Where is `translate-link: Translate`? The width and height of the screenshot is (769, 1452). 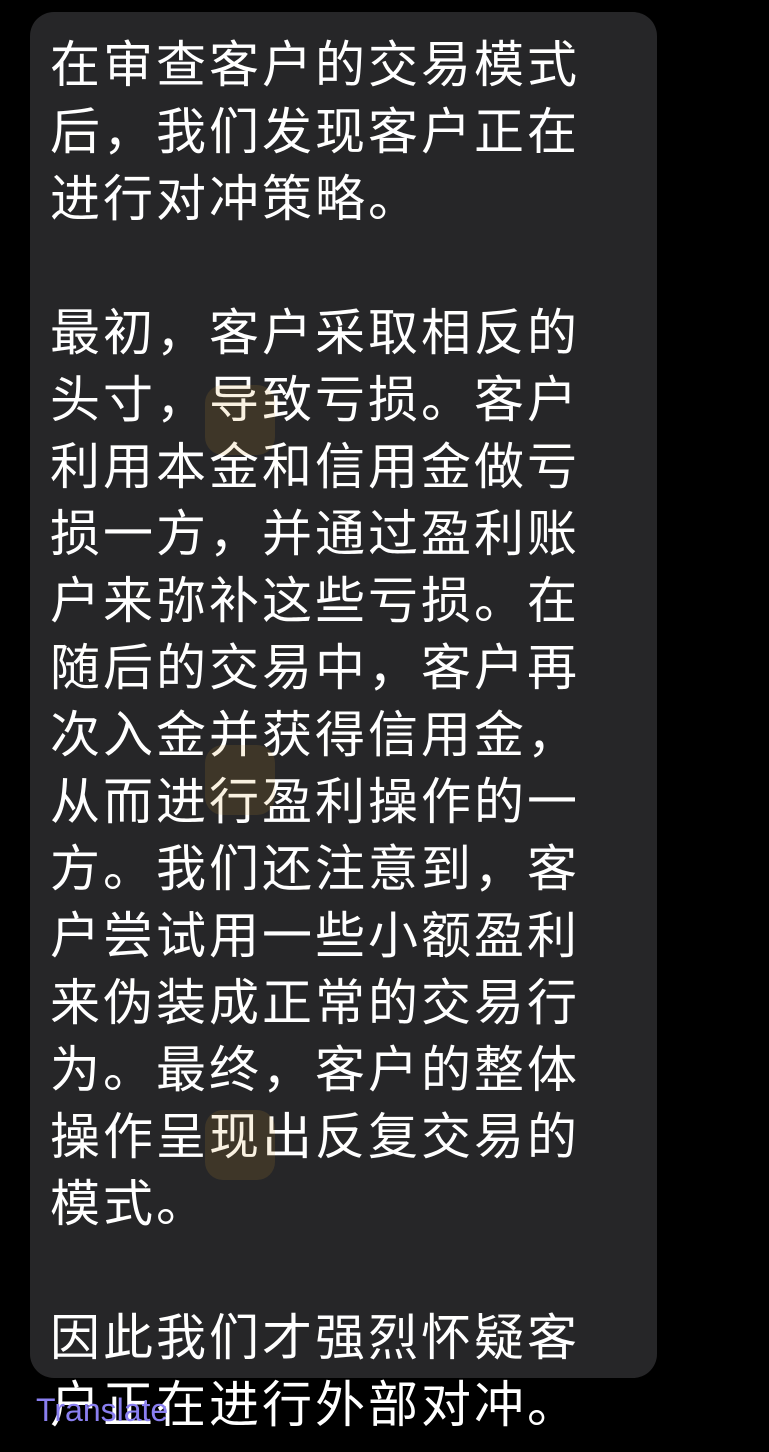
translate-link: Translate is located at coordinates (102, 1410).